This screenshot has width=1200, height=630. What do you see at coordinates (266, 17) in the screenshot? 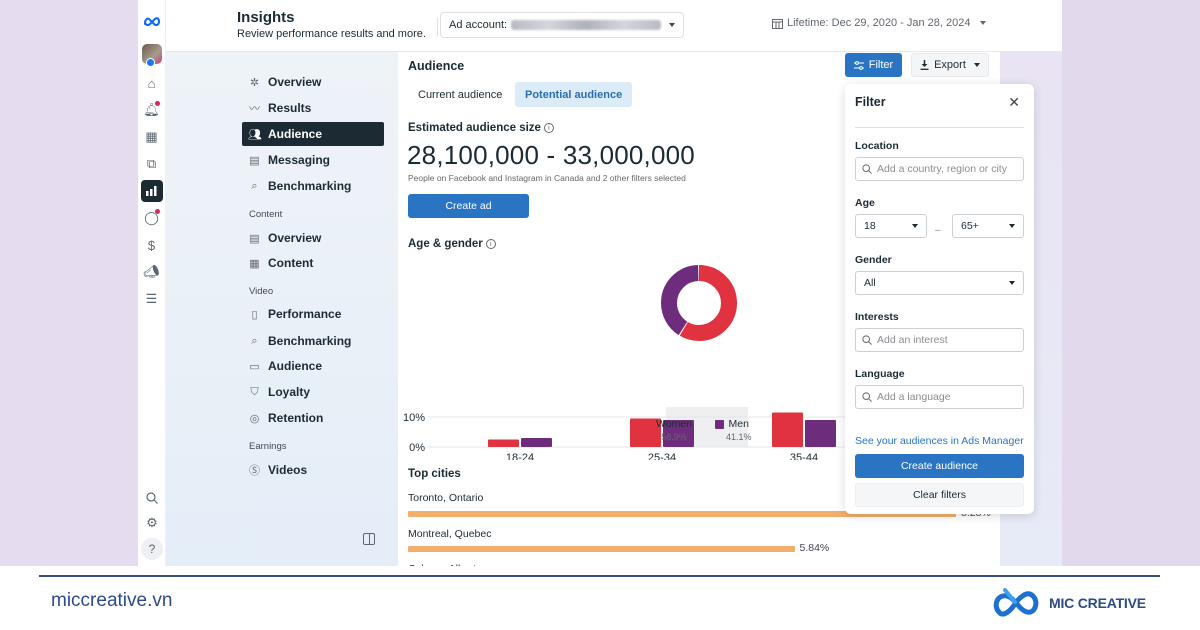
I see `page-title: Insights` at bounding box center [266, 17].